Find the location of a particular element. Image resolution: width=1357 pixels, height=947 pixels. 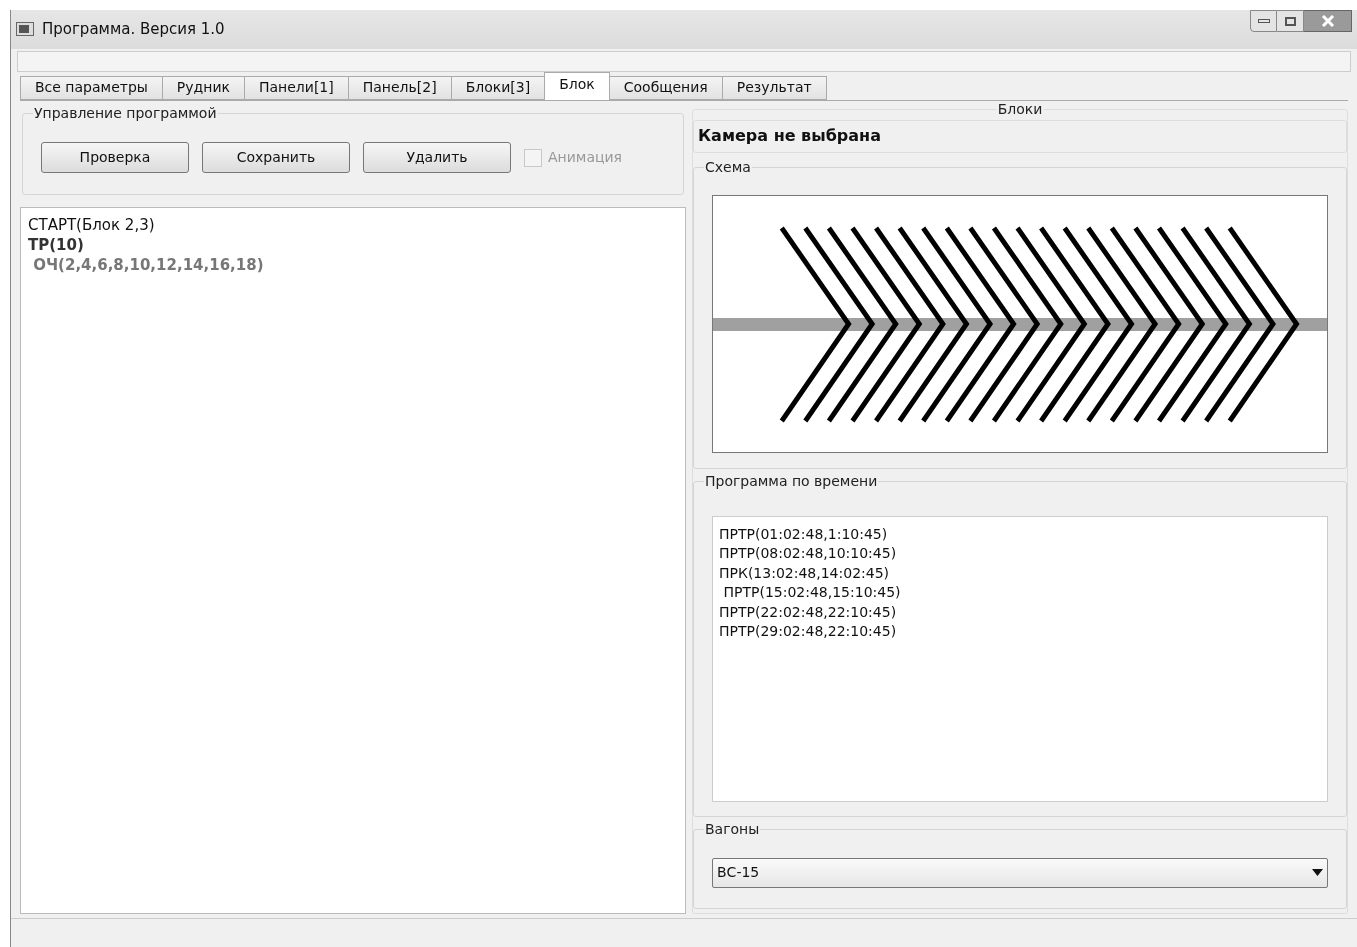

group-title: Программа по времени is located at coordinates (791, 481).